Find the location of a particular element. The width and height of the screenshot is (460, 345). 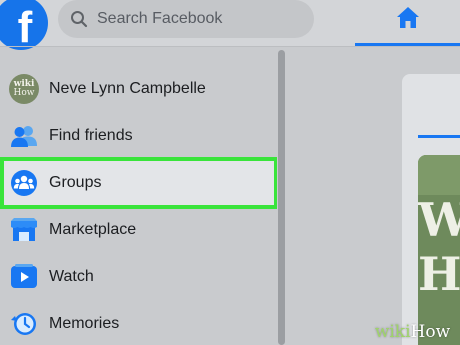

sidebar-item-watch: Watch is located at coordinates (139, 277).